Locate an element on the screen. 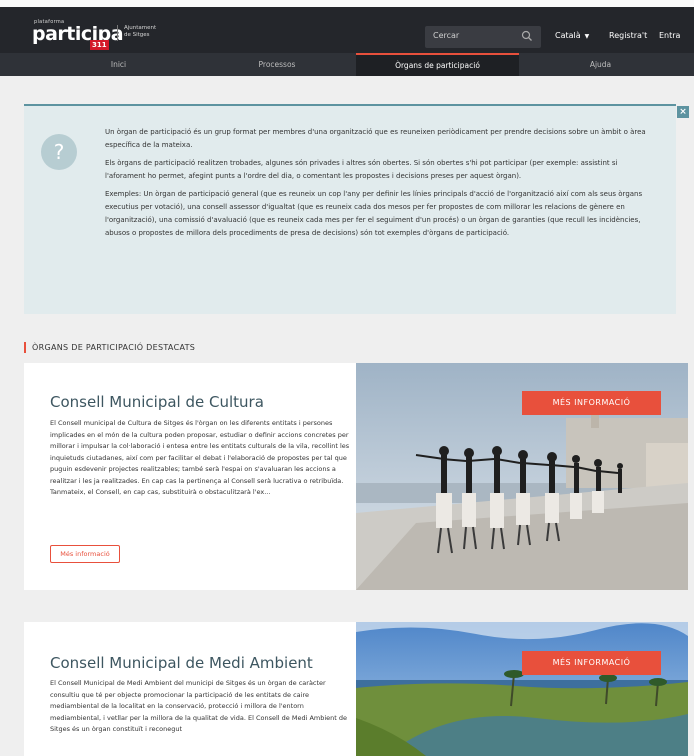  question-icon: ? is located at coordinates (59, 152).